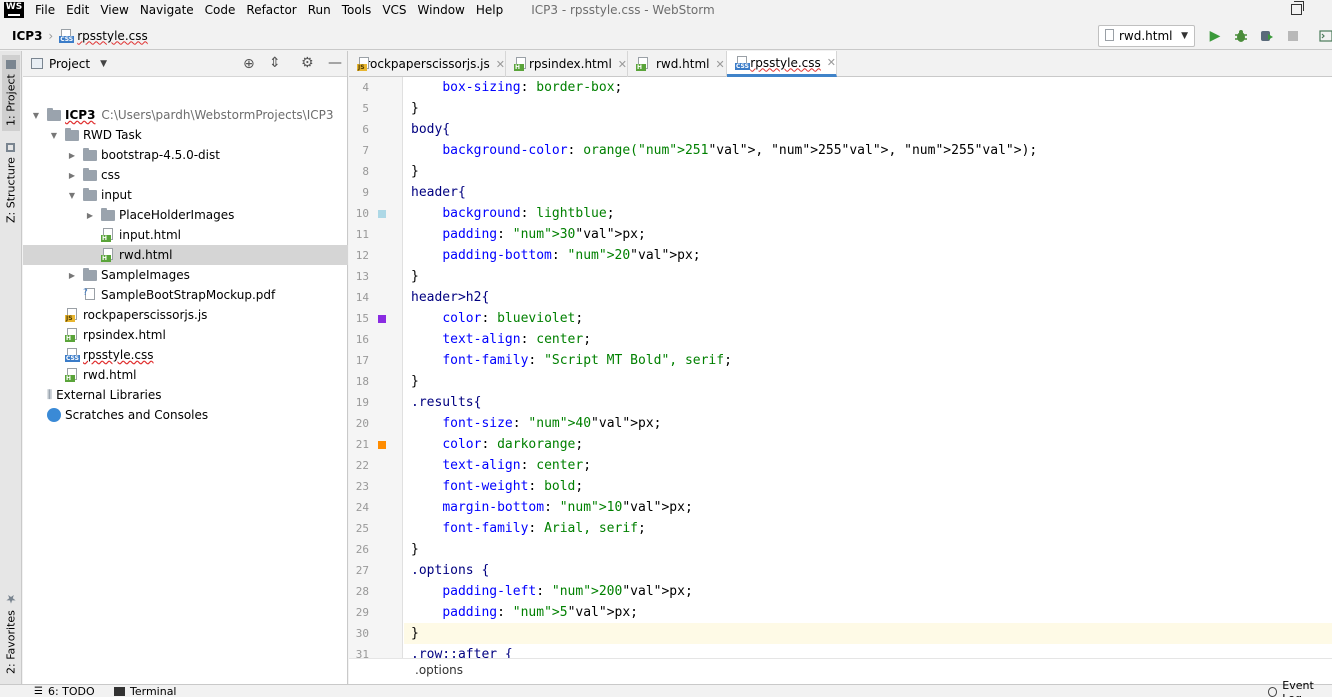 This screenshot has height=697, width=1332. I want to click on tree-item: ? SampleBootStrapMockup.pdf, so click(185, 295).